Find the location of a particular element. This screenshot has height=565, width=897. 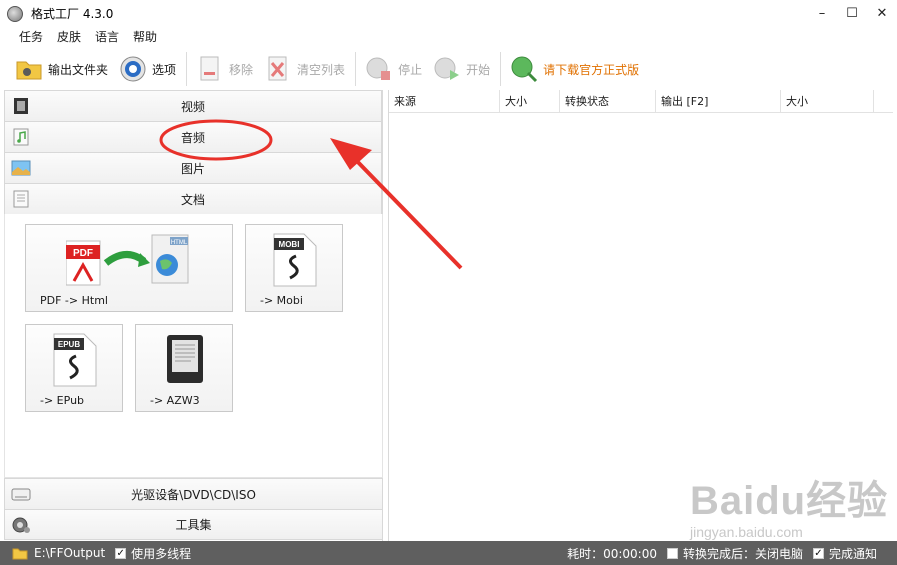

pdf-badge-text: PDF is located at coordinates (83, 253).